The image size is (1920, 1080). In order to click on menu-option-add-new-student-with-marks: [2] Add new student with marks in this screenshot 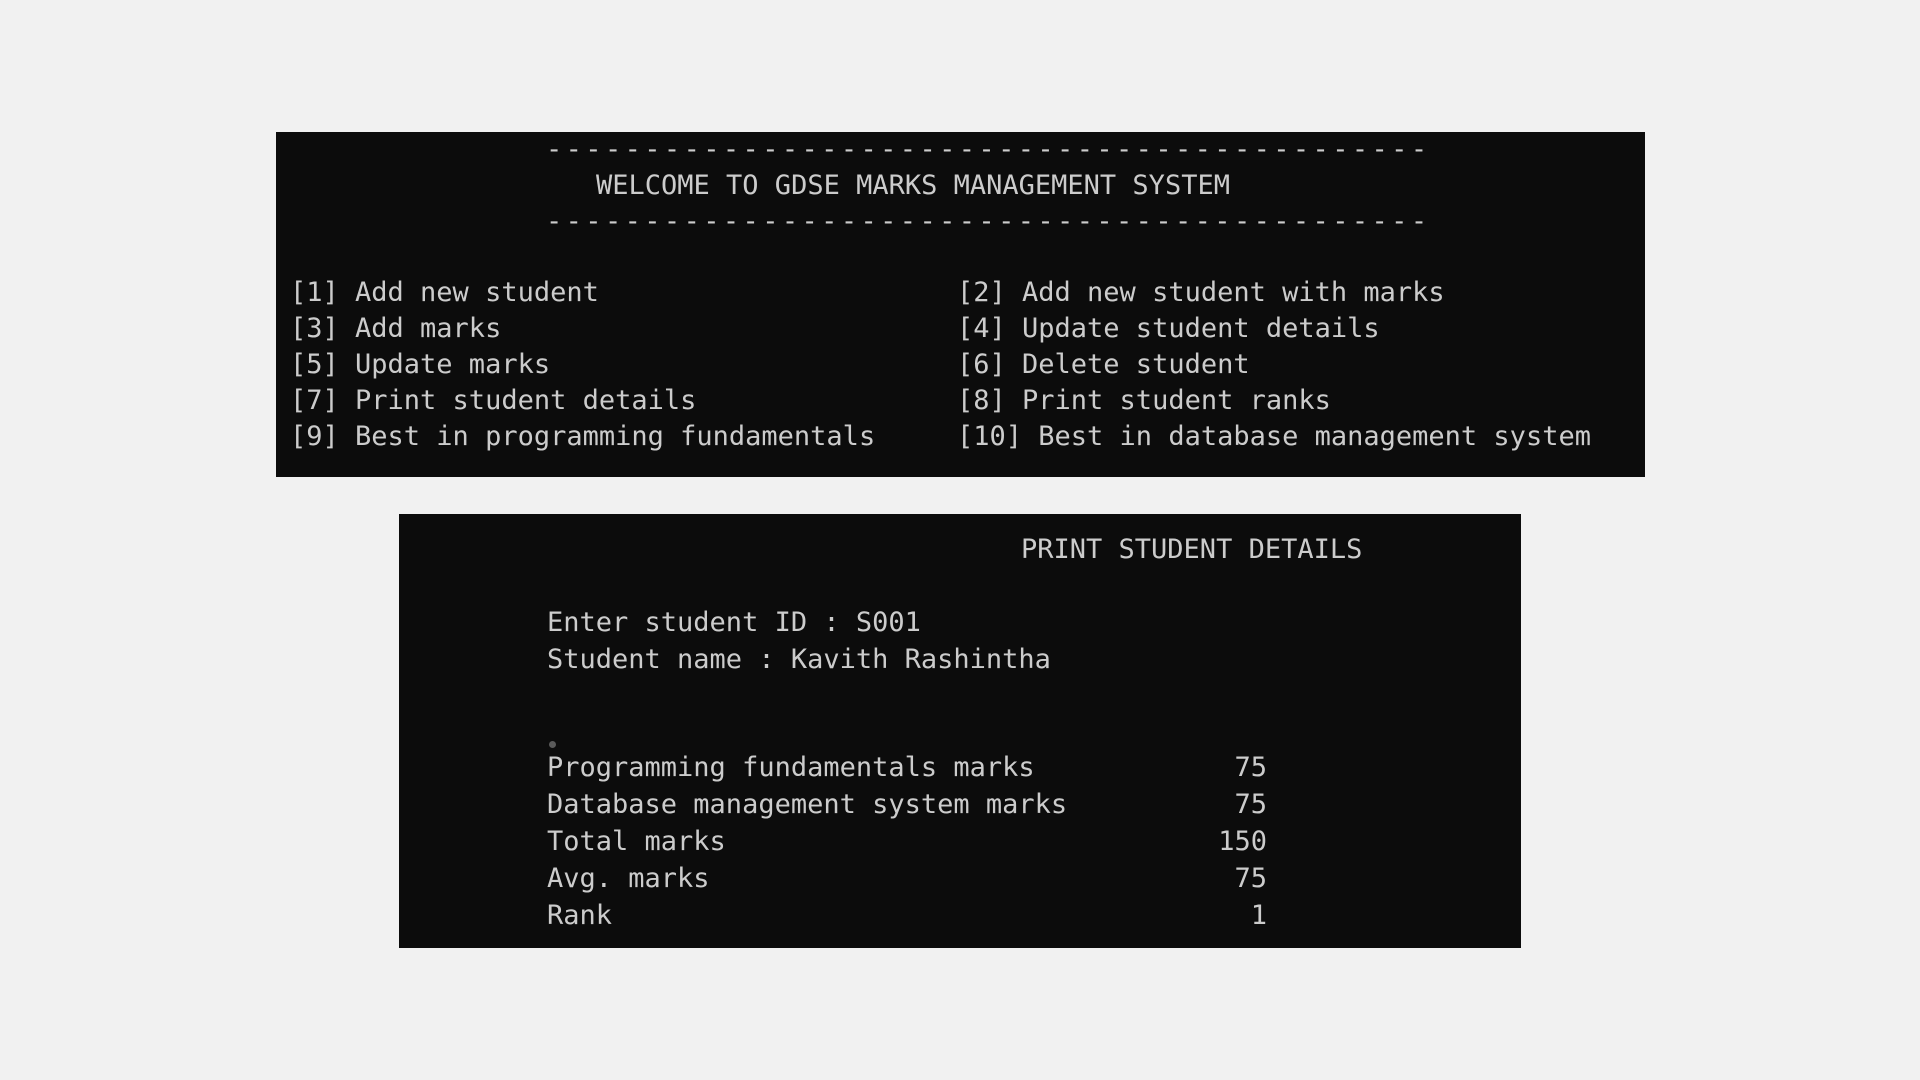, I will do `click(1201, 292)`.